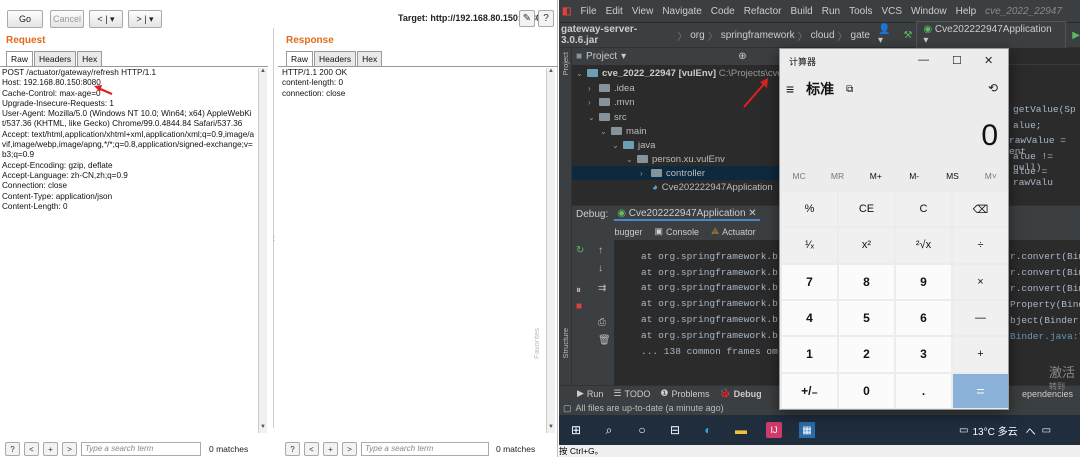  I want to click on tree-row-application: ◕ Cve202222947Application, so click(712, 187).